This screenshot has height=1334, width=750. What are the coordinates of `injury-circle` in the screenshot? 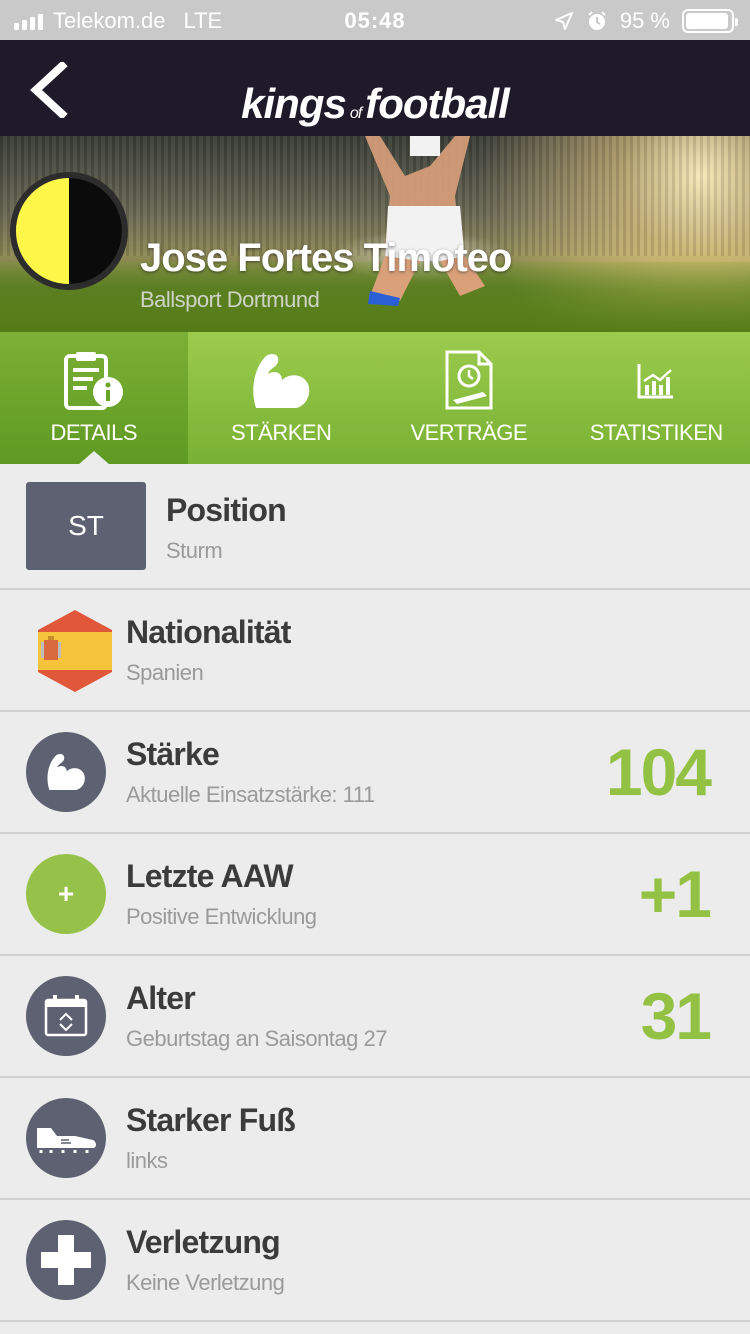 It's located at (66, 1260).